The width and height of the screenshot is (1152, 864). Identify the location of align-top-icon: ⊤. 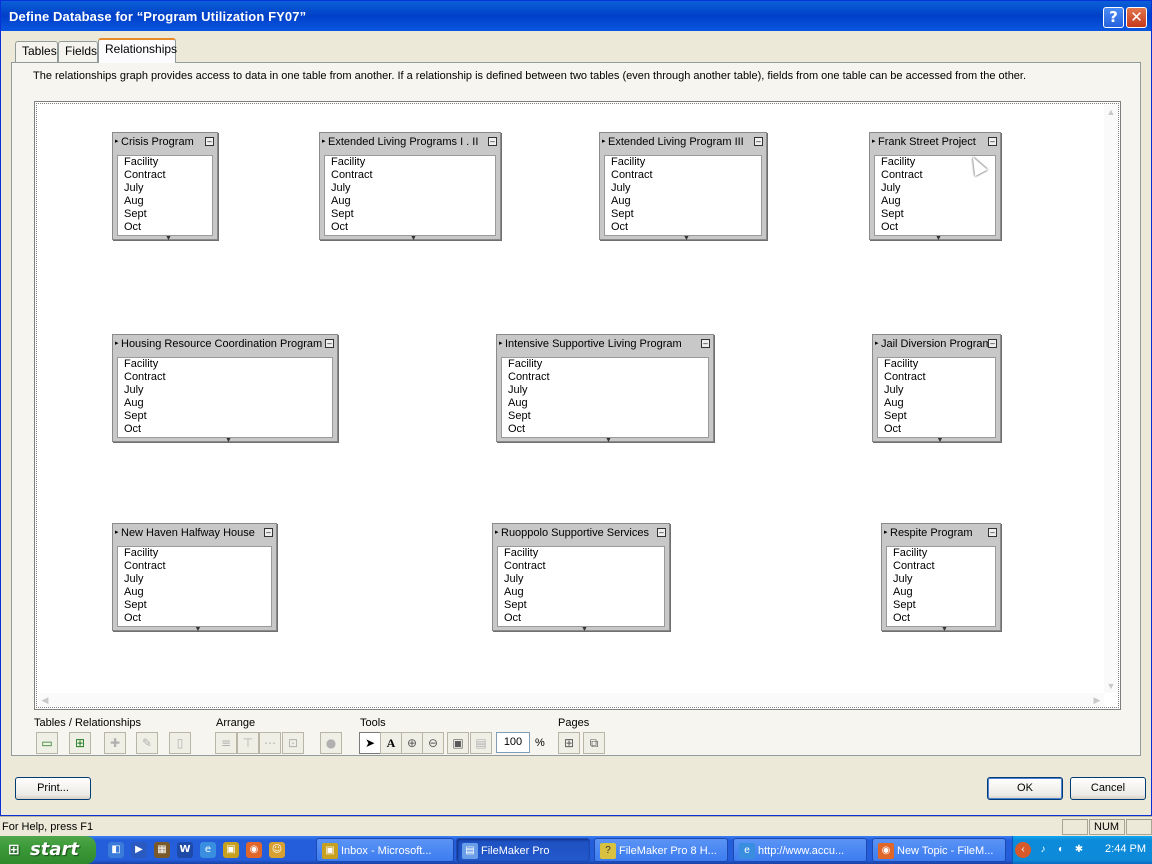
(248, 743).